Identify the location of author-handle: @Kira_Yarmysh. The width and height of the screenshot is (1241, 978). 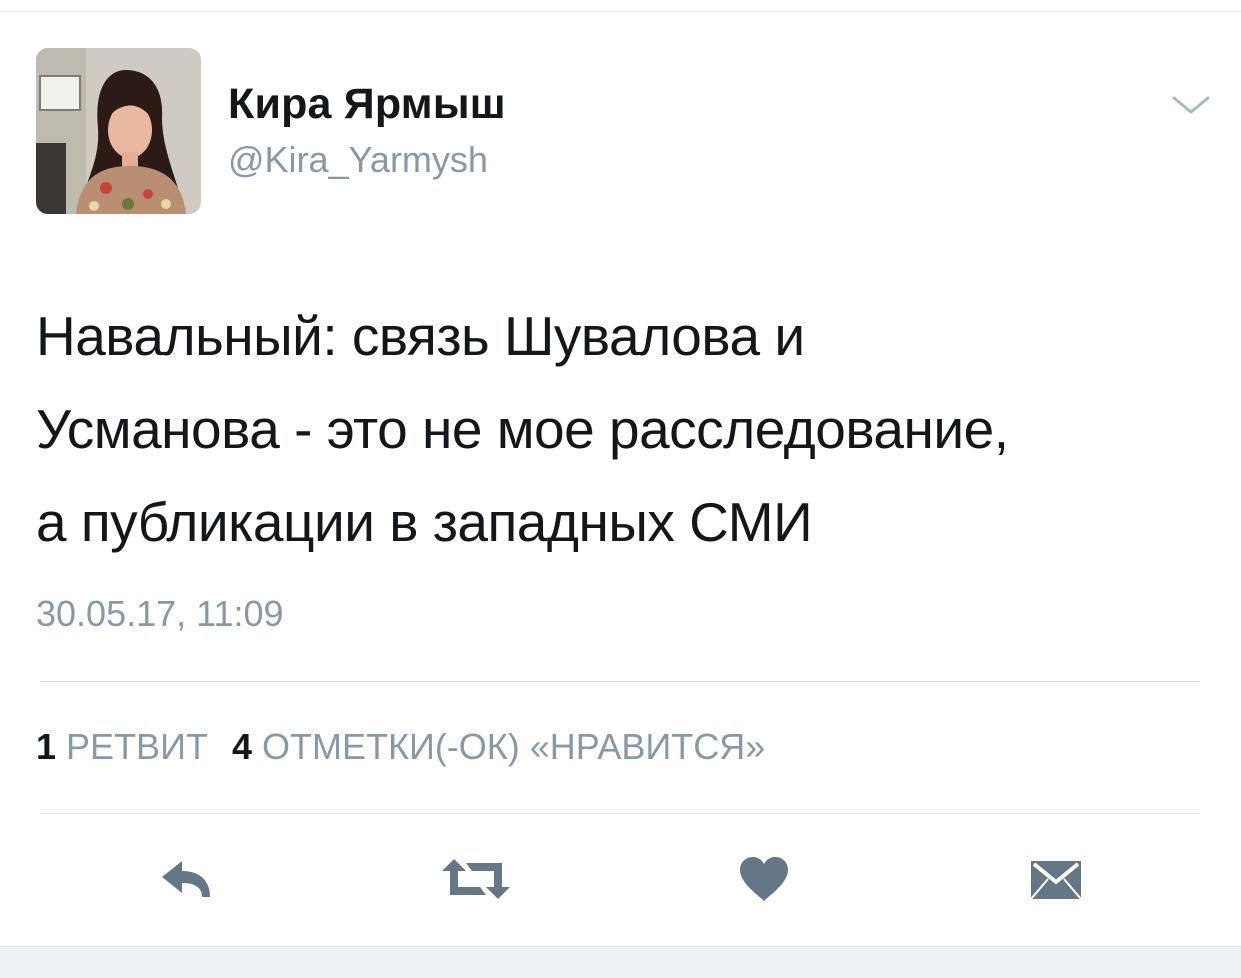
(358, 160).